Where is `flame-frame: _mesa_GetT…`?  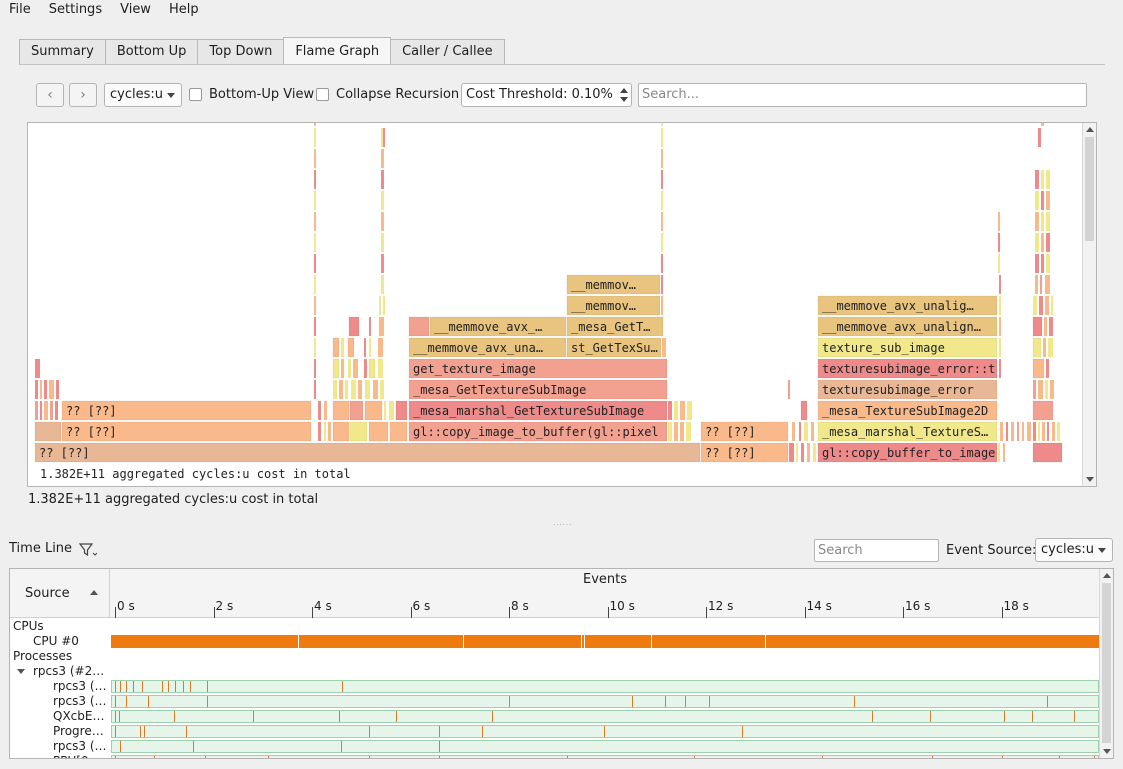
flame-frame: _mesa_GetT… is located at coordinates (615, 326).